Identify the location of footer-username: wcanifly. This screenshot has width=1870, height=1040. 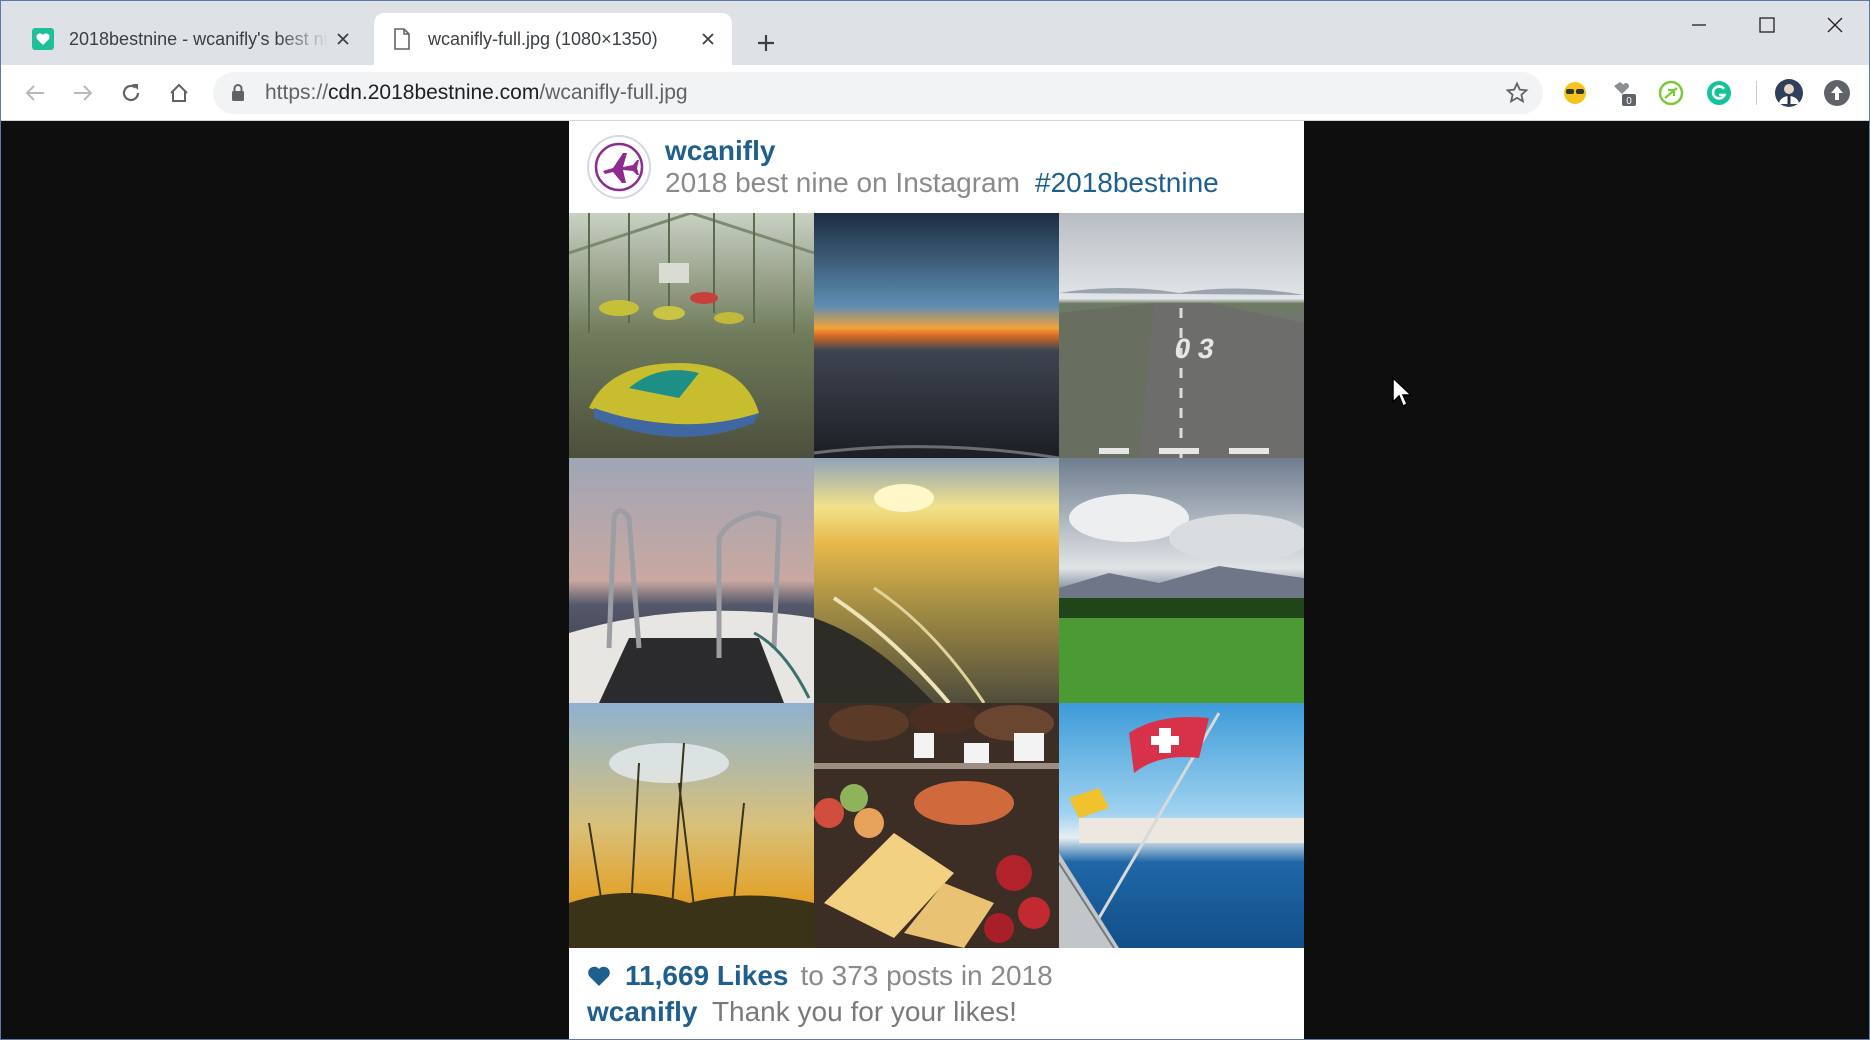
(642, 1011).